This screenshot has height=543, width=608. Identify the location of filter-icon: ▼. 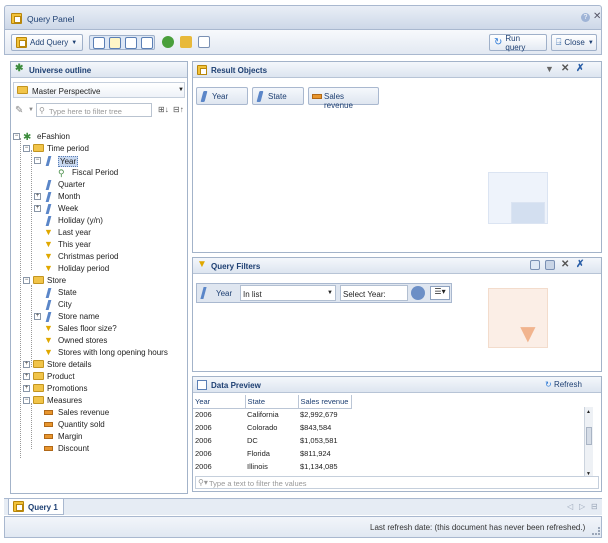
(549, 69).